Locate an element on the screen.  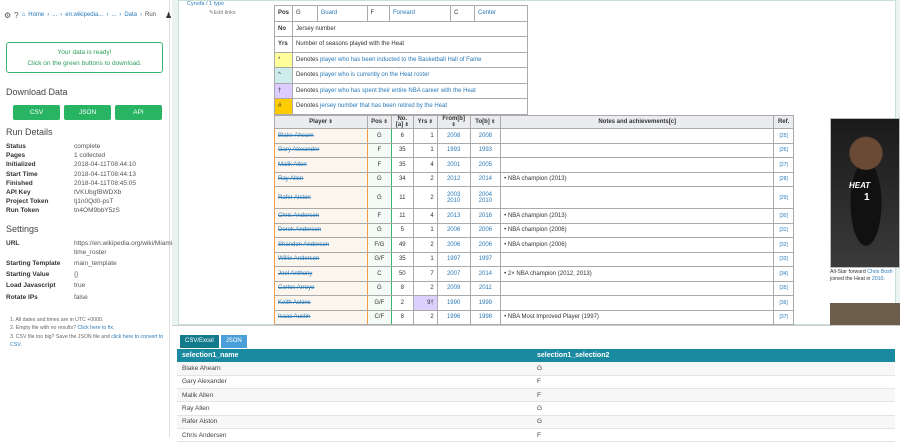
roster-header: From[b] ⇕ is located at coordinates (453, 122).